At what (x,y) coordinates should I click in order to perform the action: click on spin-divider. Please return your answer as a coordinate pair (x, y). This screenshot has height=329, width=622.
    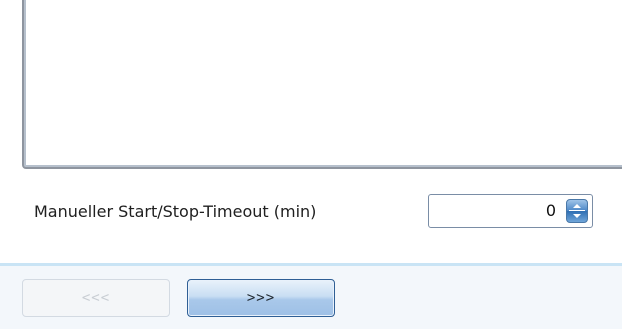
    Looking at the image, I should click on (577, 210).